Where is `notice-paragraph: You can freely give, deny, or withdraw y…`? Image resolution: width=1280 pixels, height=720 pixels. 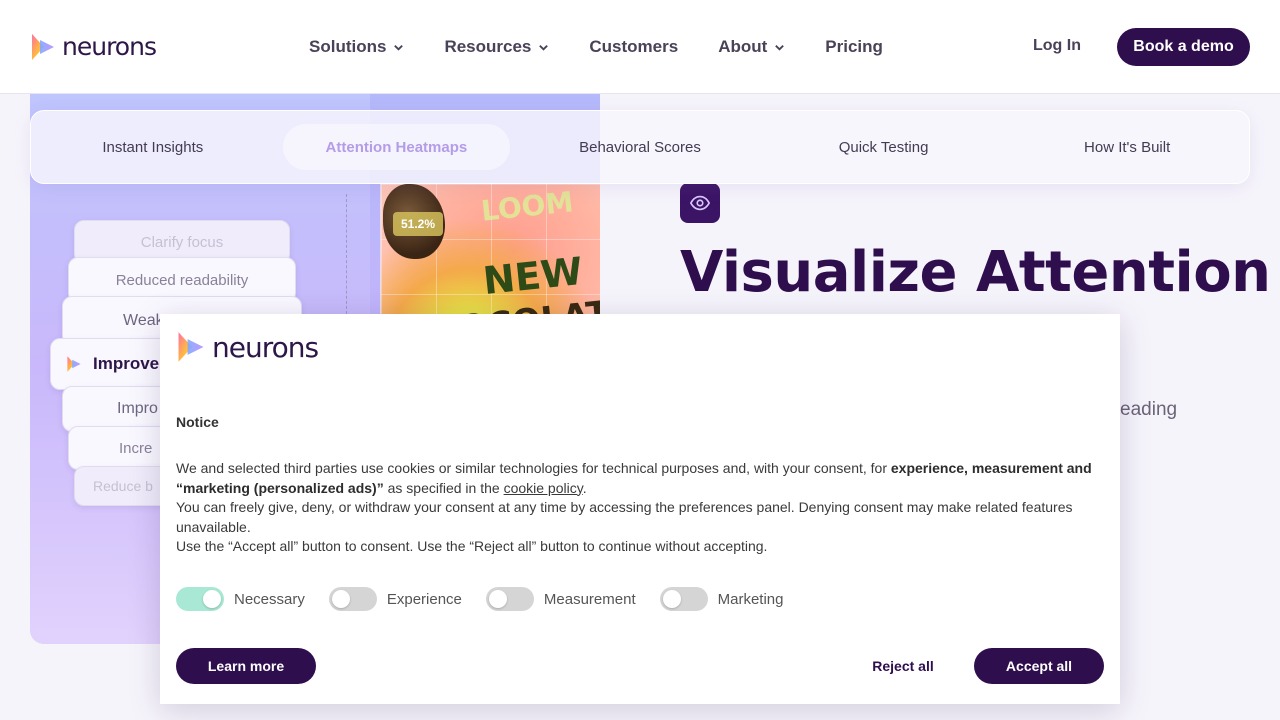 notice-paragraph: You can freely give, deny, or withdraw y… is located at coordinates (624, 517).